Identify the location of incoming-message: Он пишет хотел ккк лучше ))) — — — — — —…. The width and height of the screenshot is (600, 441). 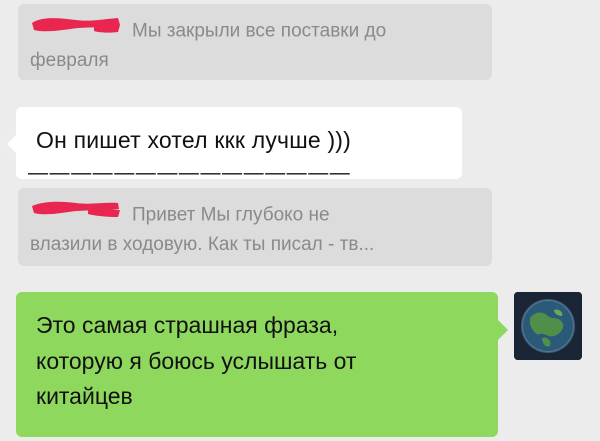
(234, 145).